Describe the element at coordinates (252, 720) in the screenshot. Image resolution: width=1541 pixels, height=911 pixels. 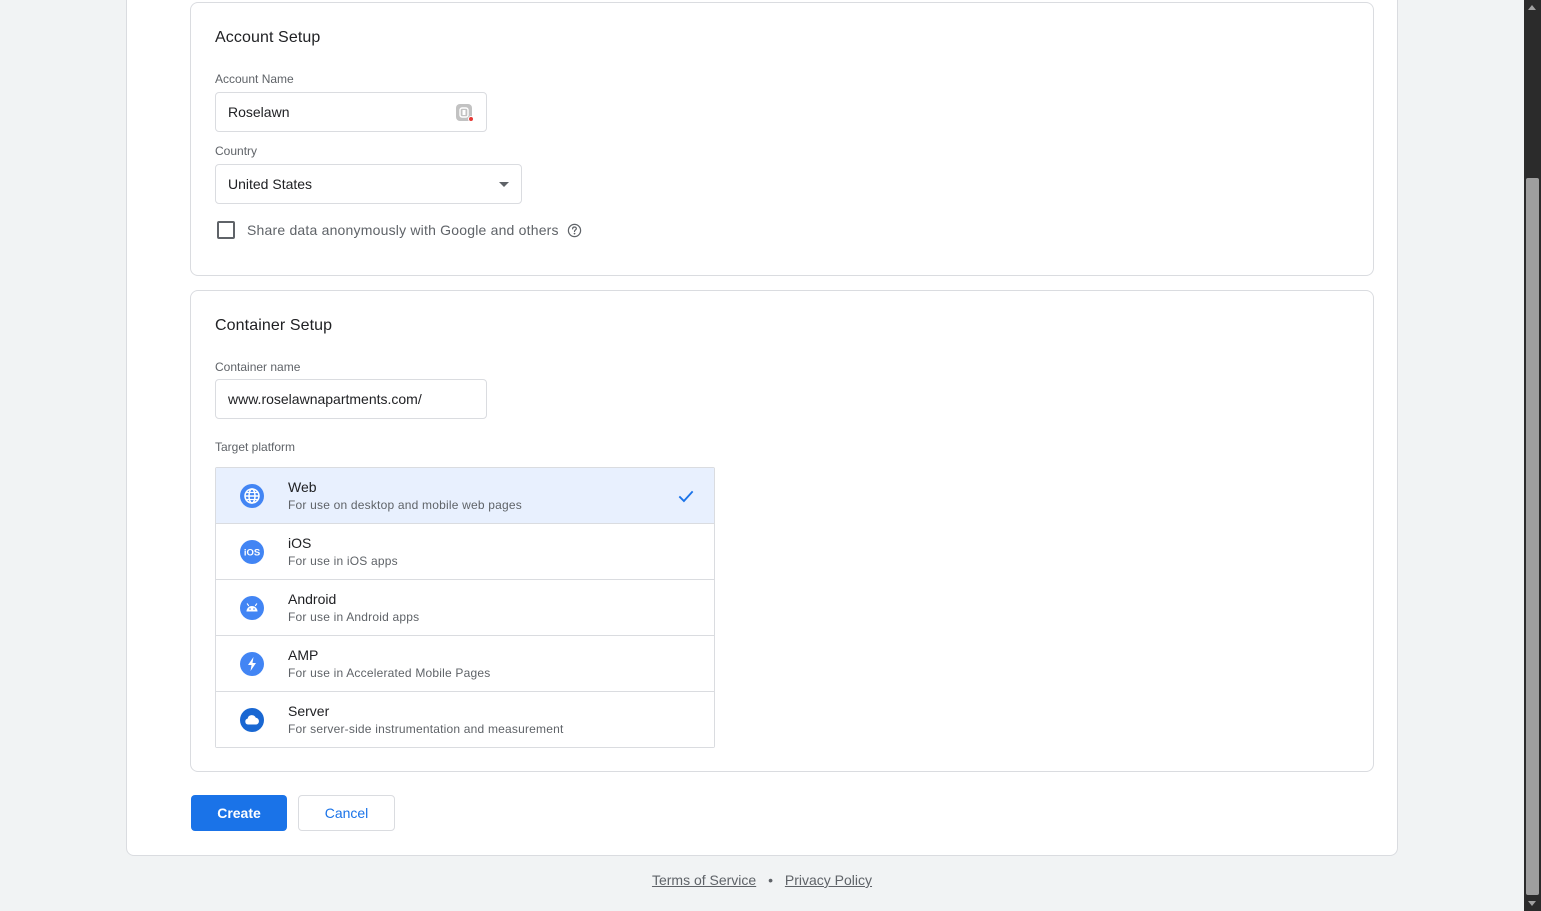
I see `cloud-icon` at that location.